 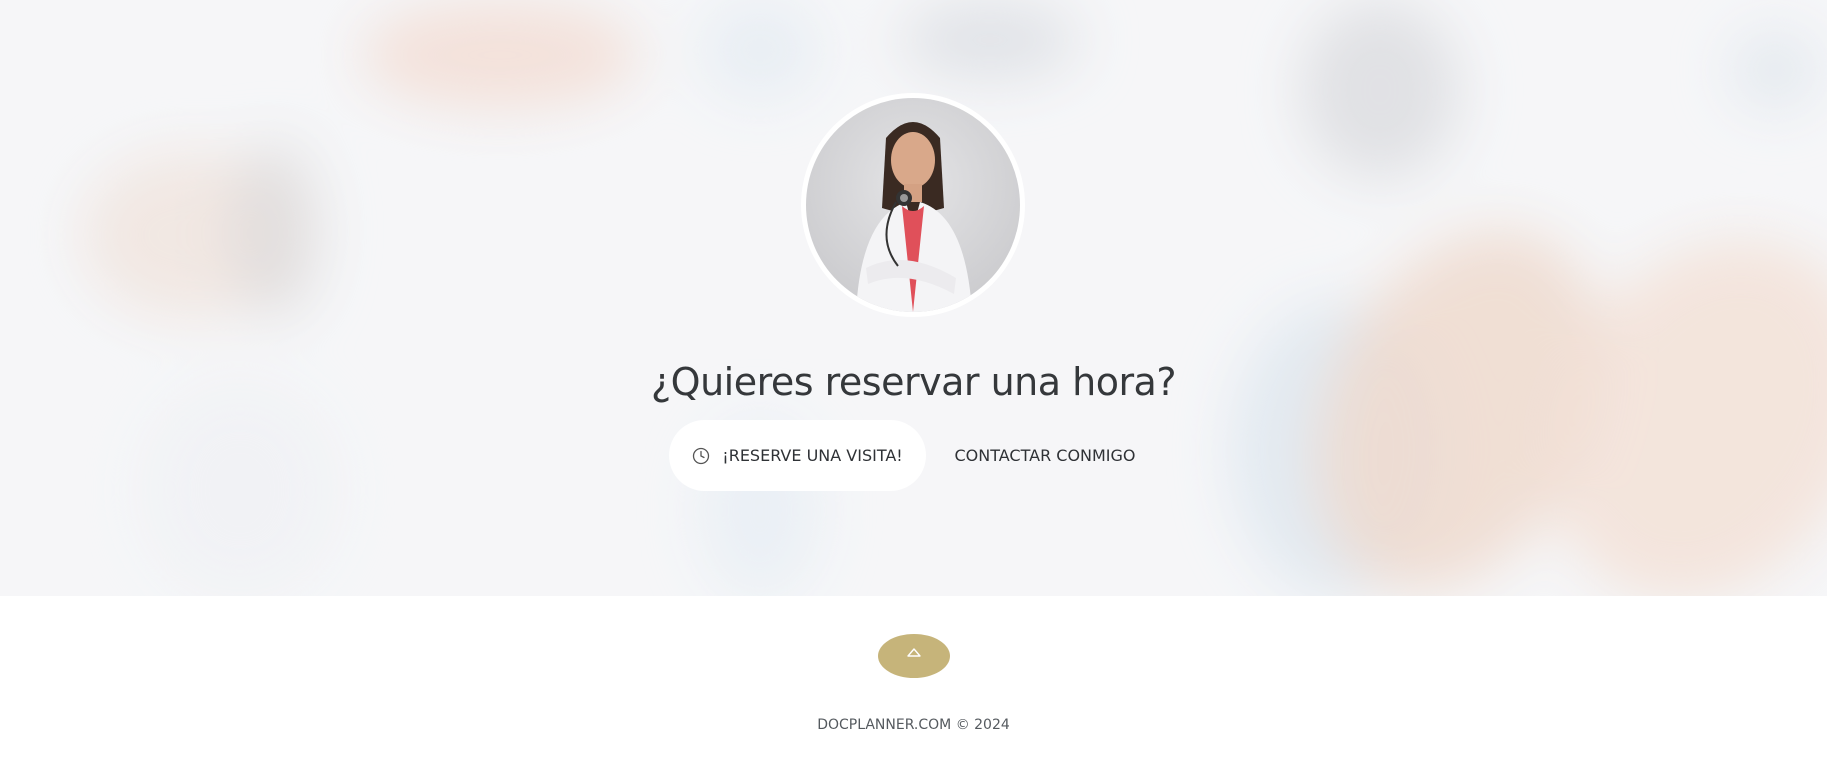 I want to click on footer-brand-link: DOCPLANNER.COM, so click(x=884, y=725).